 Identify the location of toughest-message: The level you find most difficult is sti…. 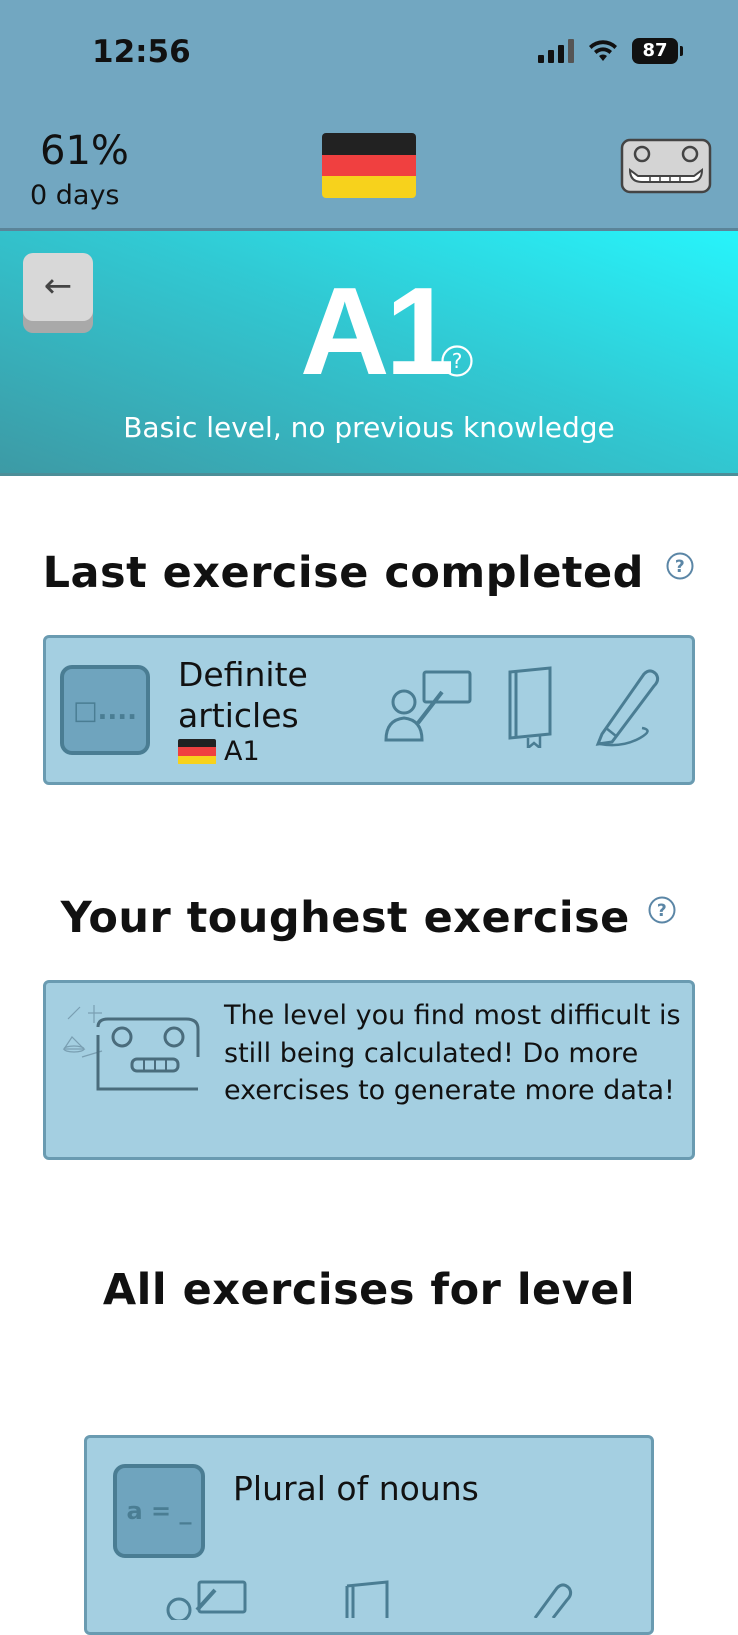
(452, 1053).